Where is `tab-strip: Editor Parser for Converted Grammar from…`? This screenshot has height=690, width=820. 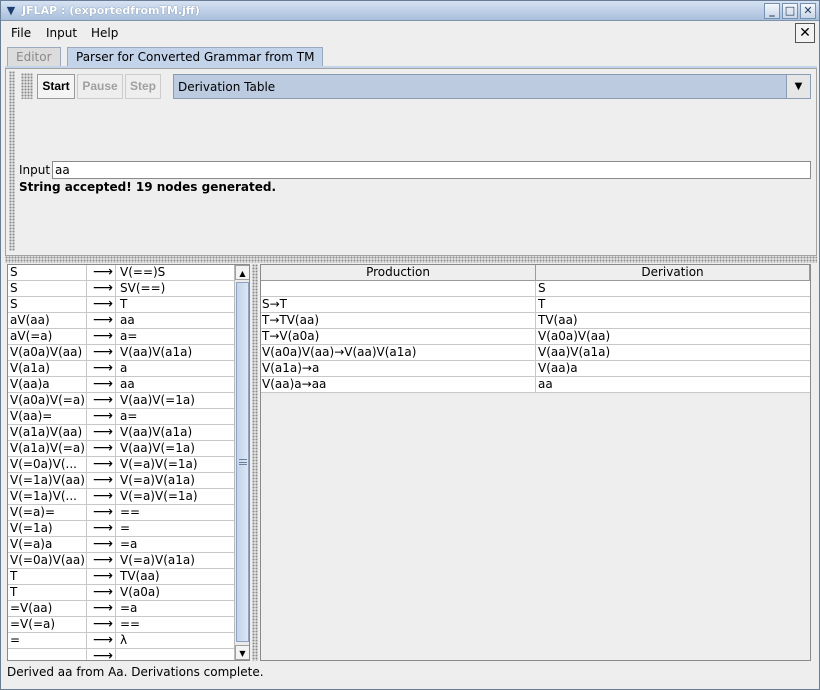 tab-strip: Editor Parser for Converted Grammar from… is located at coordinates (410, 56).